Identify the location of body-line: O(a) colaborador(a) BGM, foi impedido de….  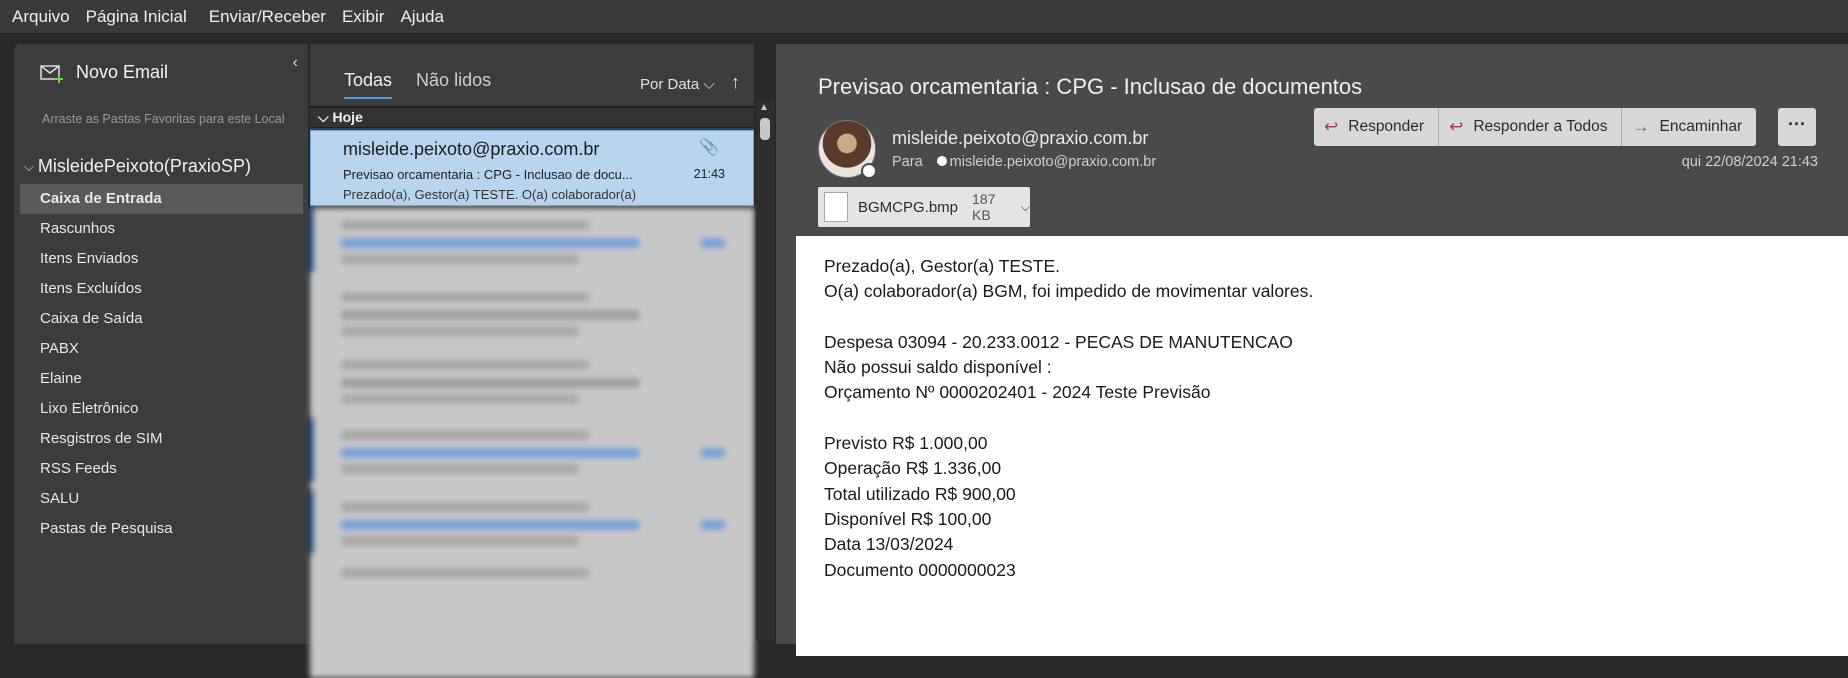
(1069, 291).